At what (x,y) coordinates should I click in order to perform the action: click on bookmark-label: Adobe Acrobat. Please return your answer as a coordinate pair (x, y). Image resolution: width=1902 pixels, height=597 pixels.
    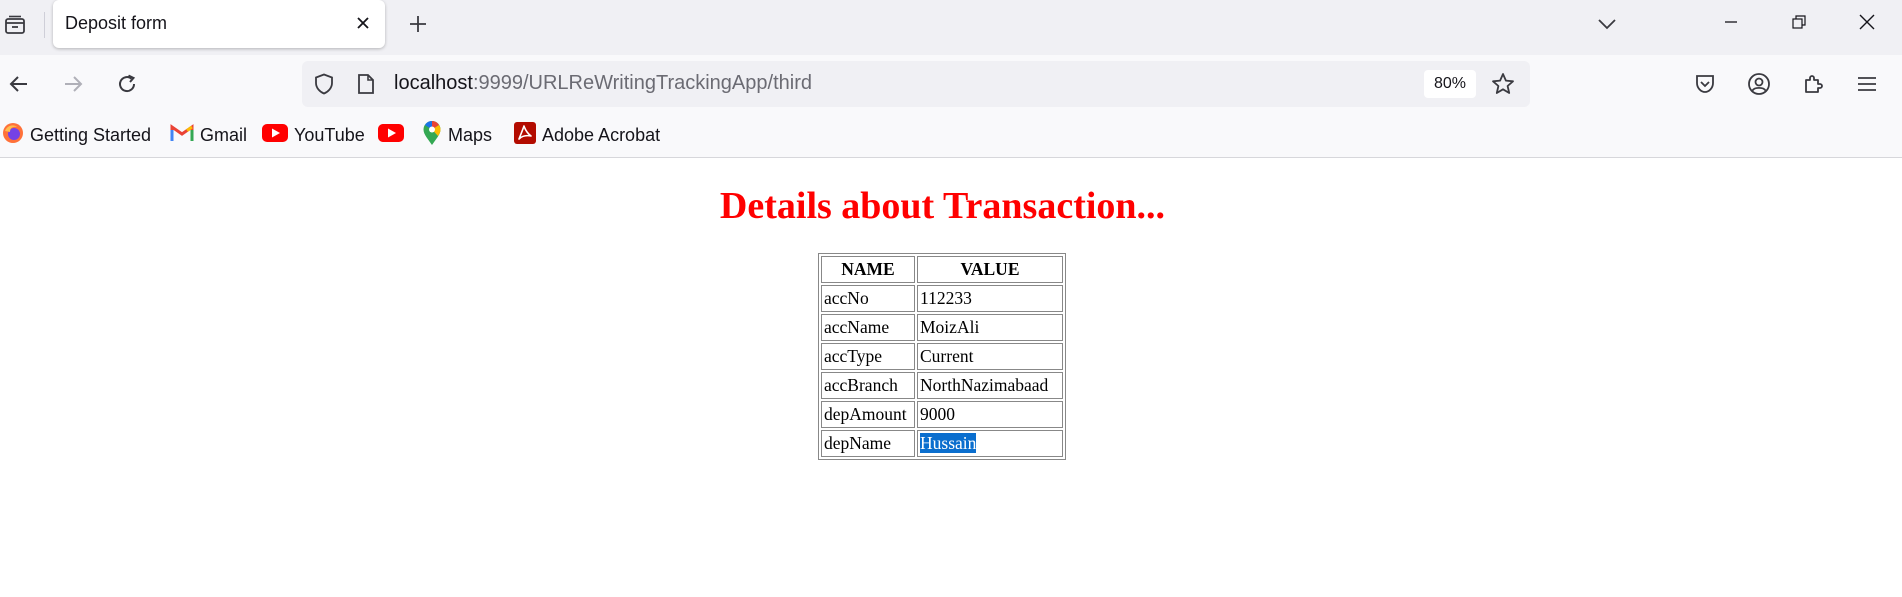
    Looking at the image, I should click on (601, 134).